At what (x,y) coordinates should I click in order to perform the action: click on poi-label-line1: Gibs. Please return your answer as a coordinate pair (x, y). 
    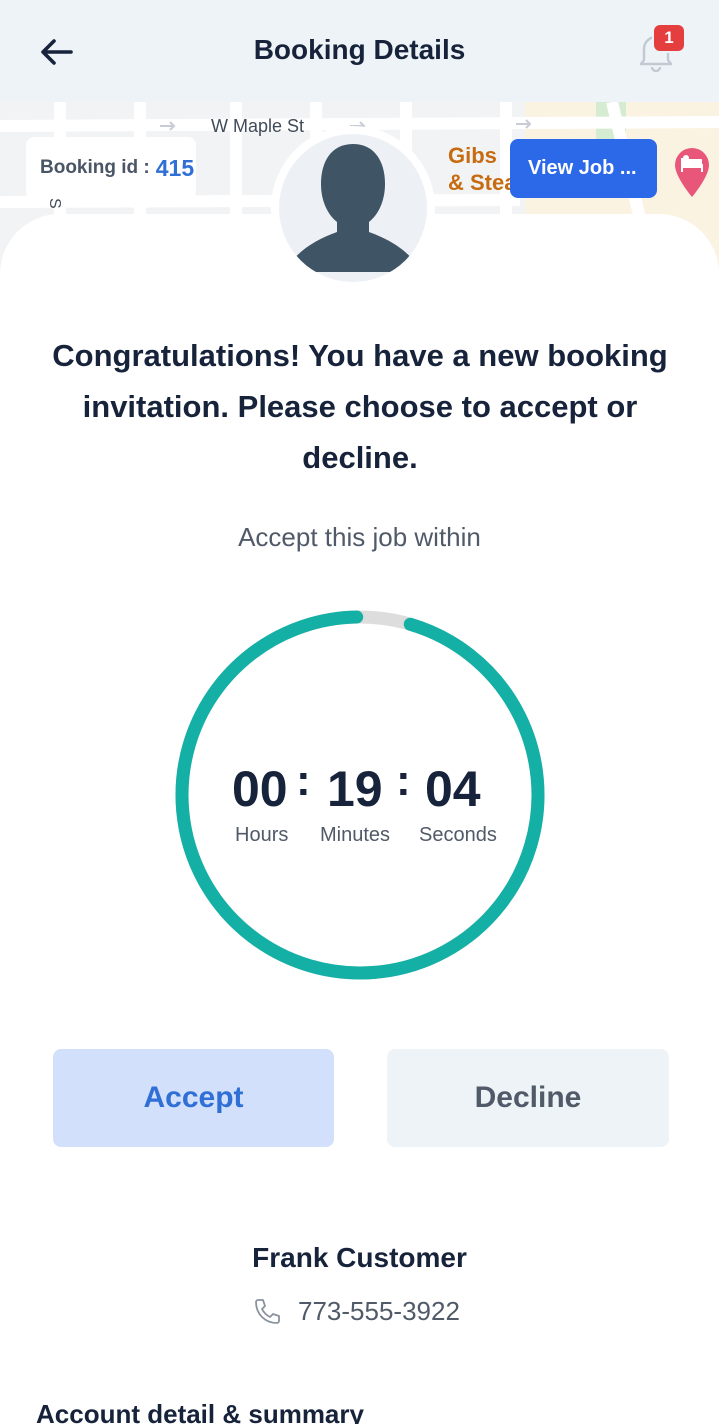
    Looking at the image, I should click on (472, 155).